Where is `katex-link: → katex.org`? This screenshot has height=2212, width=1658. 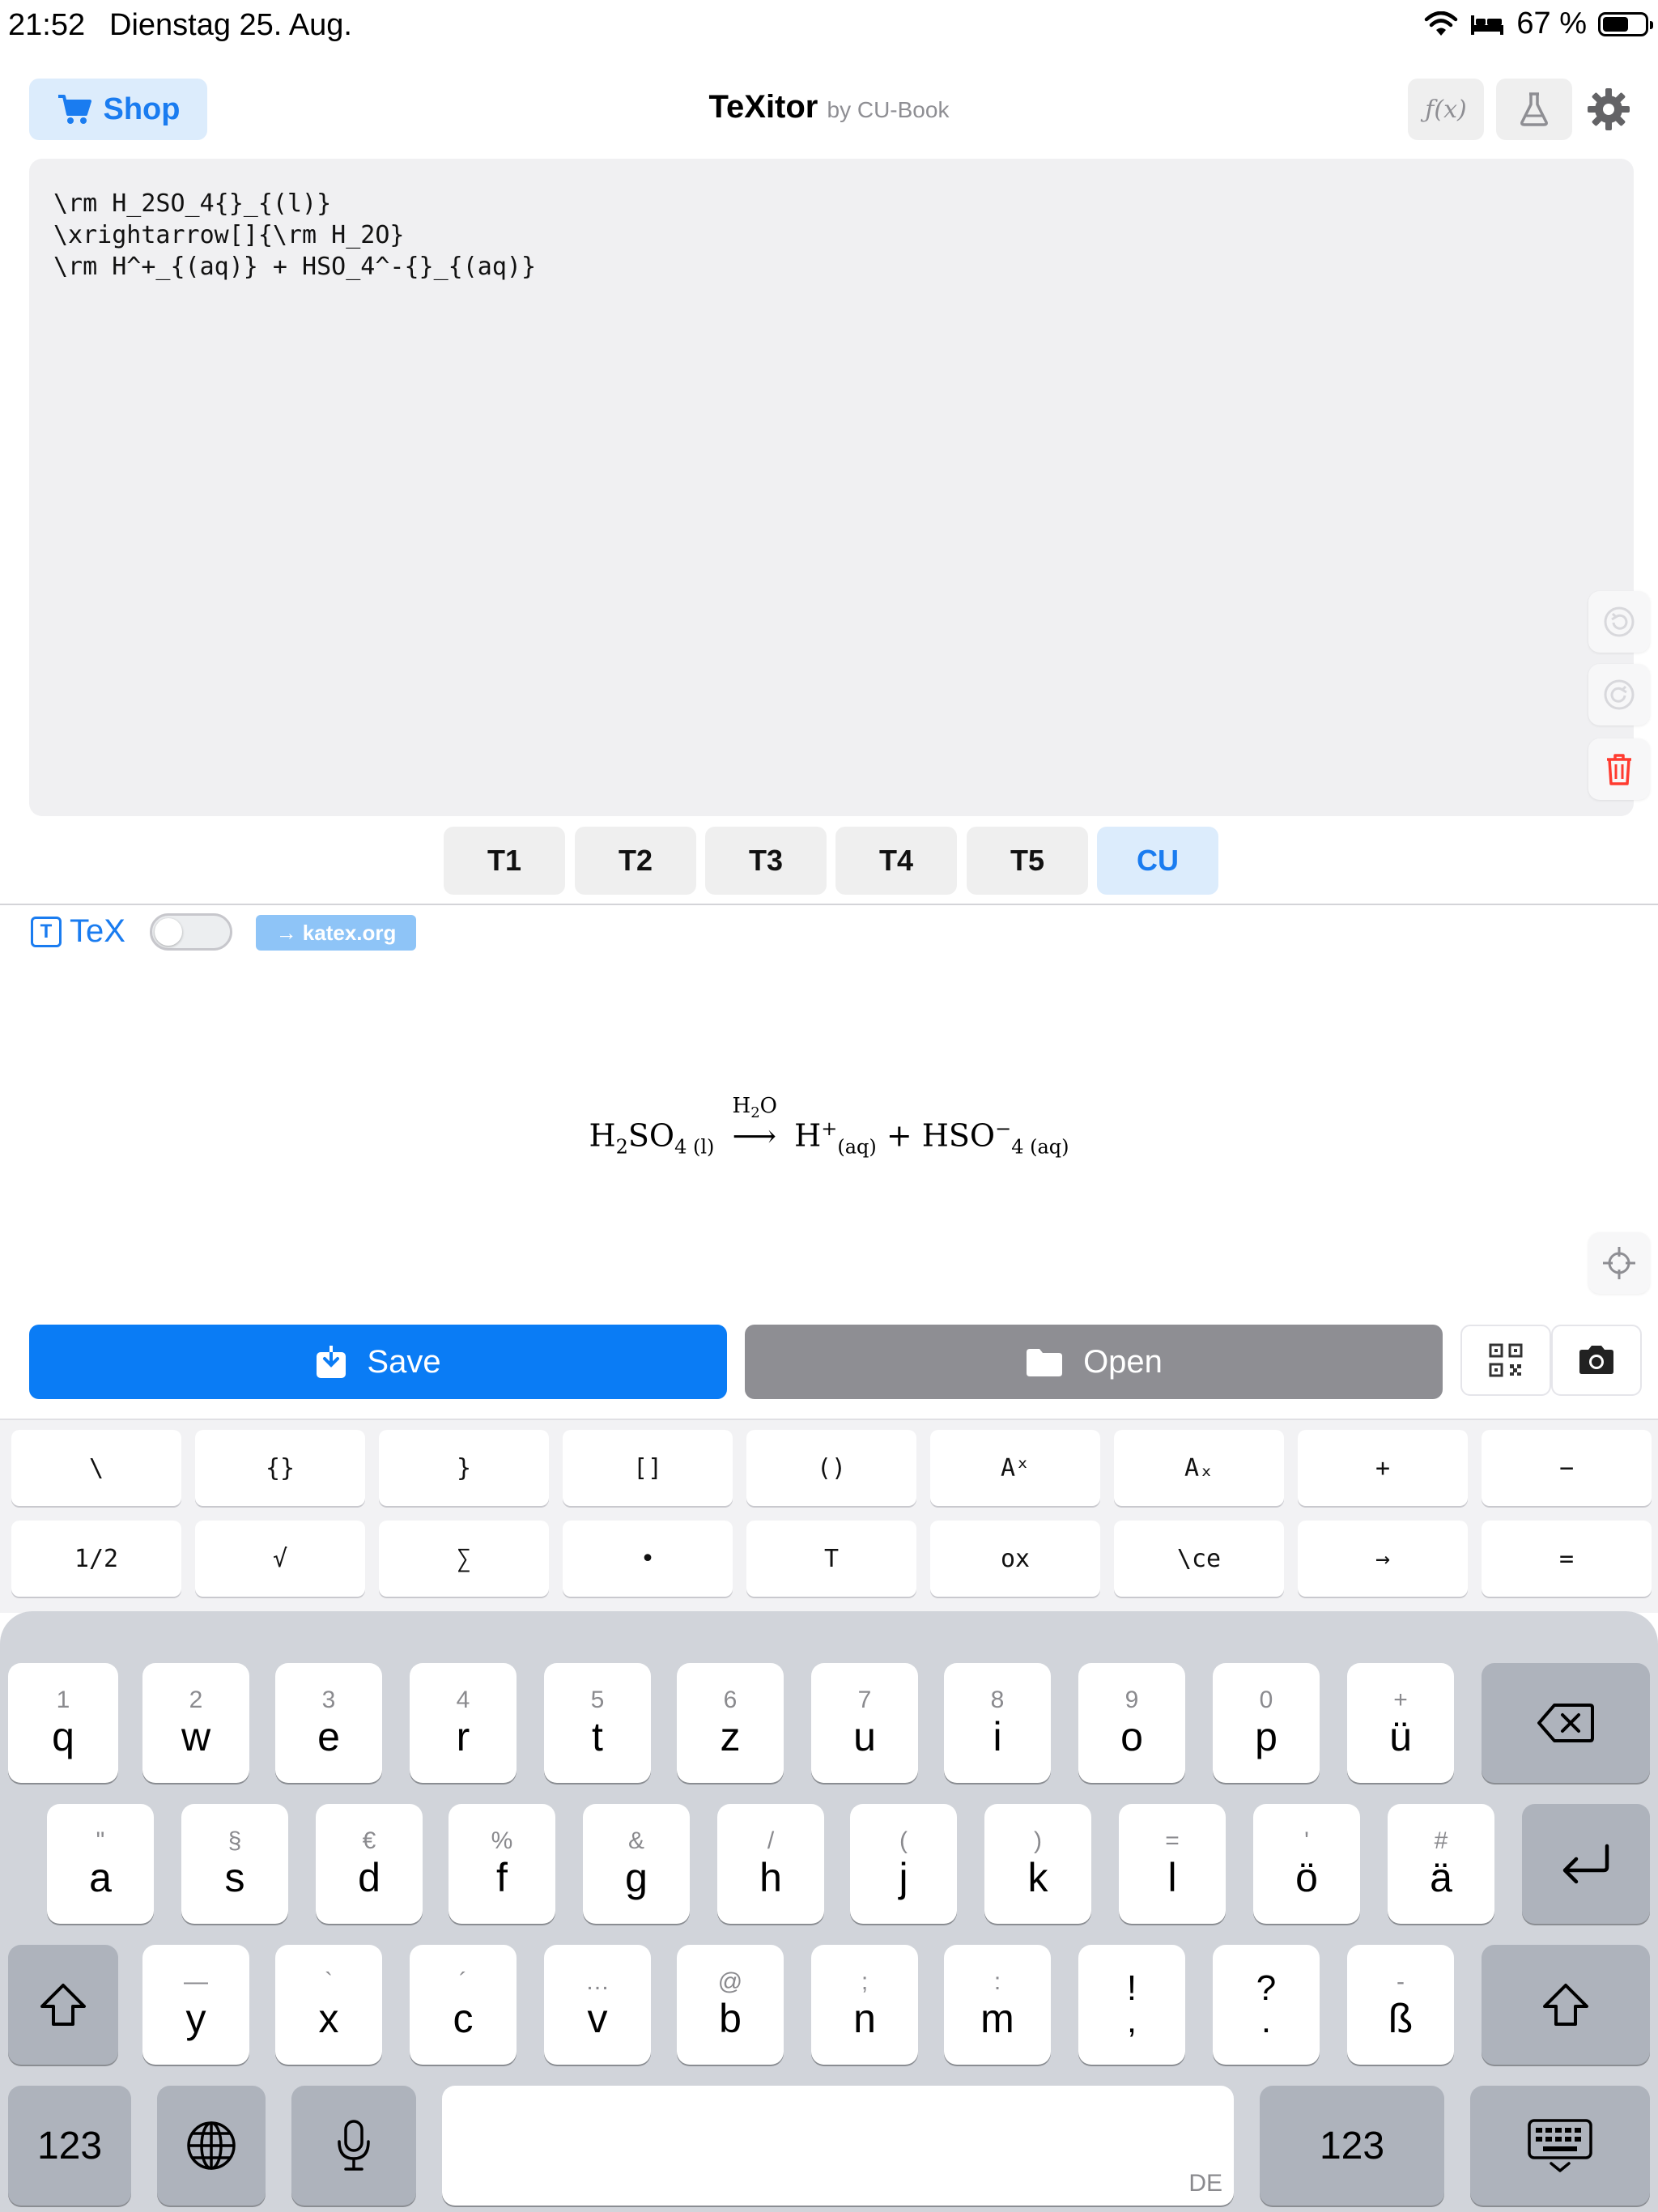 katex-link: → katex.org is located at coordinates (336, 933).